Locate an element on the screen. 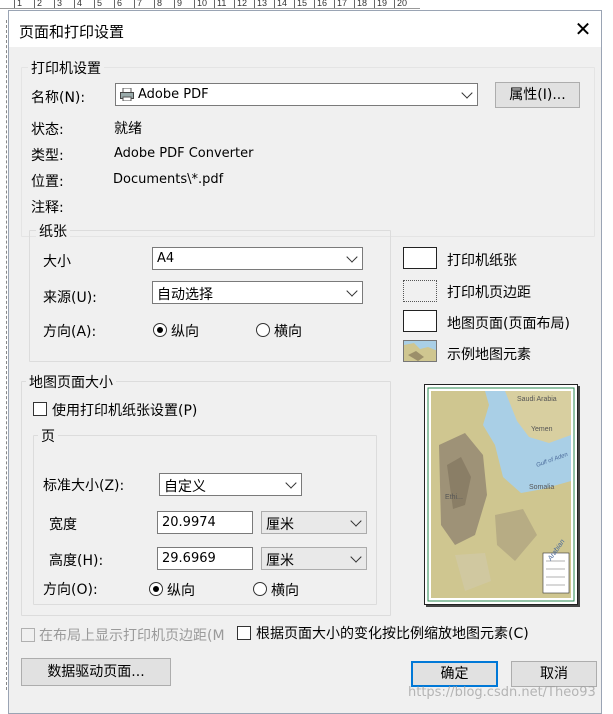  background-page-edge is located at coordinates (6, 355).